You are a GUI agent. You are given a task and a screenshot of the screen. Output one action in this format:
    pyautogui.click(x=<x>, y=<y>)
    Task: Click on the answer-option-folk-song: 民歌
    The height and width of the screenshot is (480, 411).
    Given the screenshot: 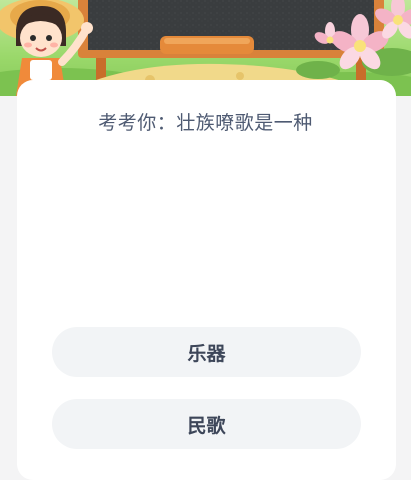 What is the action you would take?
    pyautogui.click(x=206, y=424)
    